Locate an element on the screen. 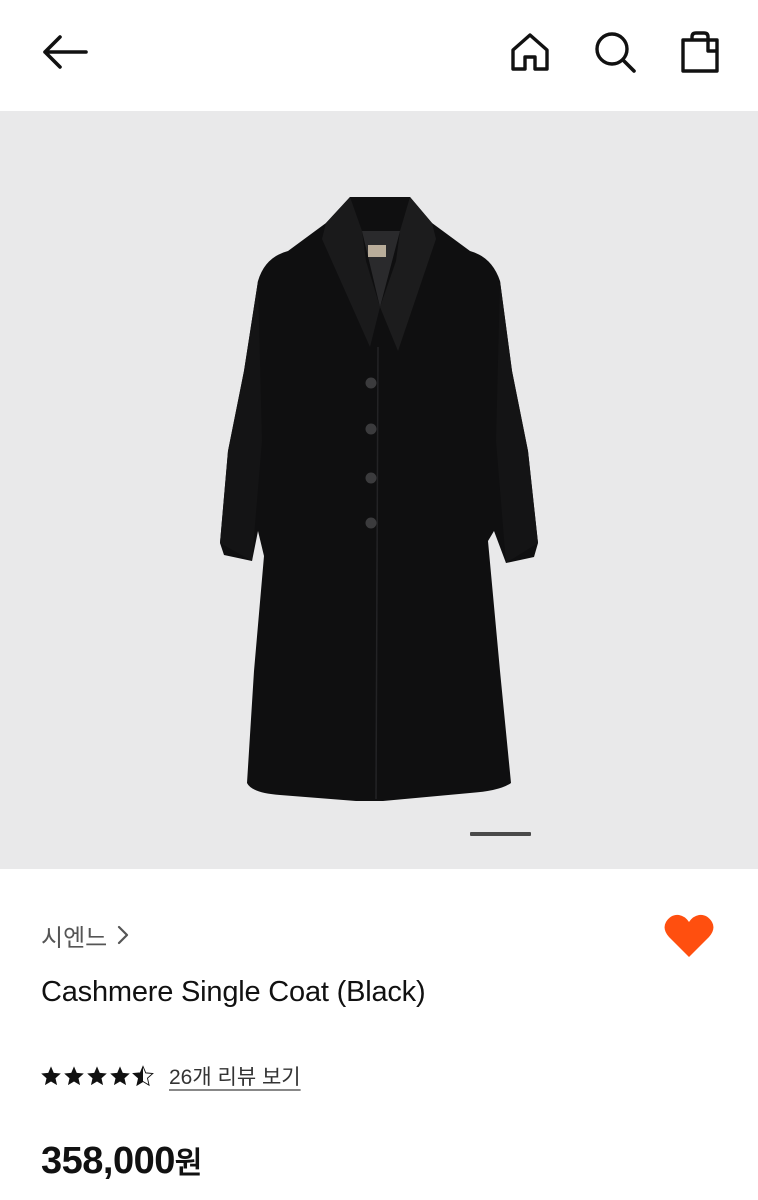 This screenshot has height=1200, width=758. star-rating is located at coordinates (97, 1076).